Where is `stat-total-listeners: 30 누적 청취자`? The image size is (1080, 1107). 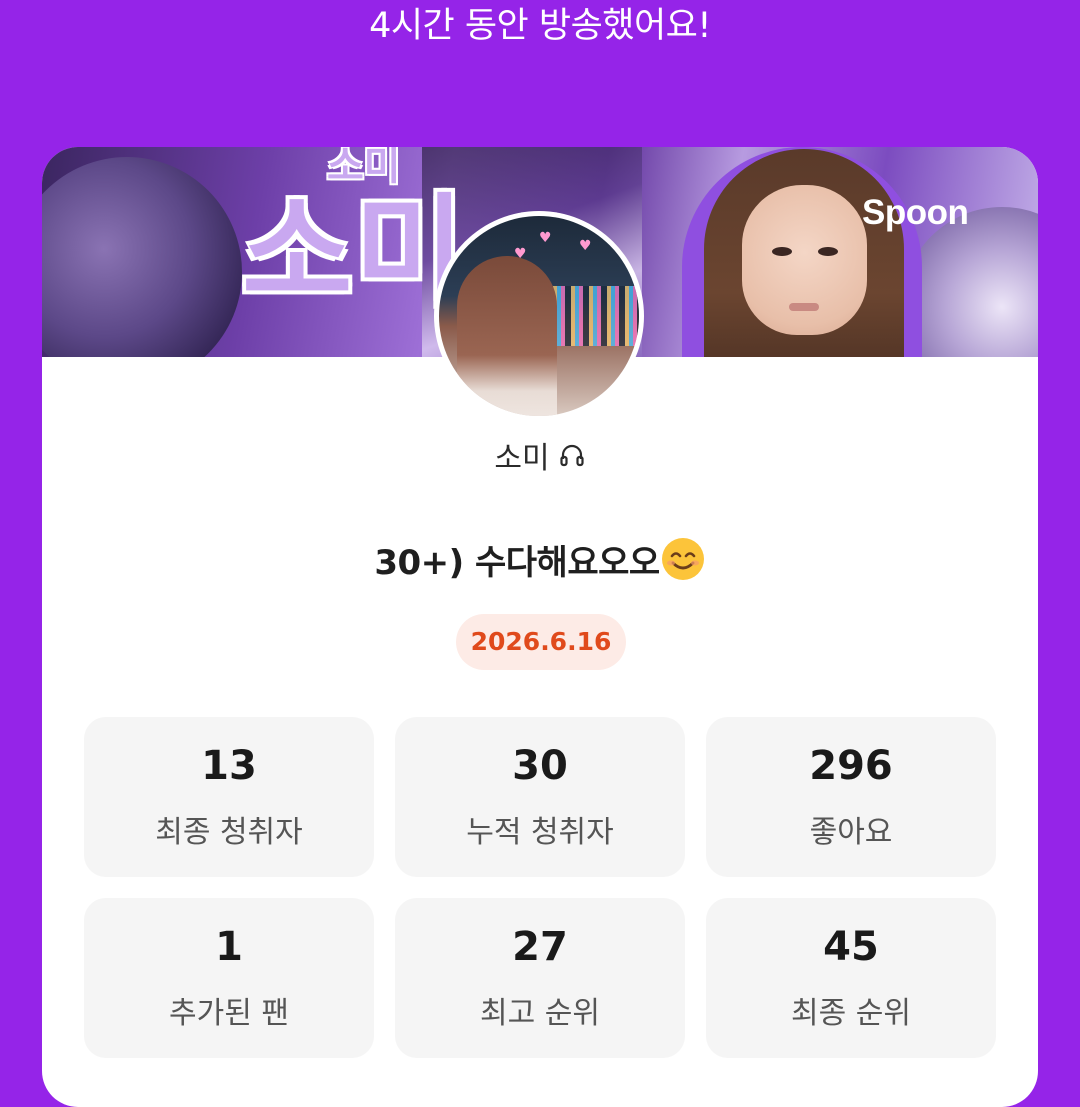 stat-total-listeners: 30 누적 청취자 is located at coordinates (540, 797).